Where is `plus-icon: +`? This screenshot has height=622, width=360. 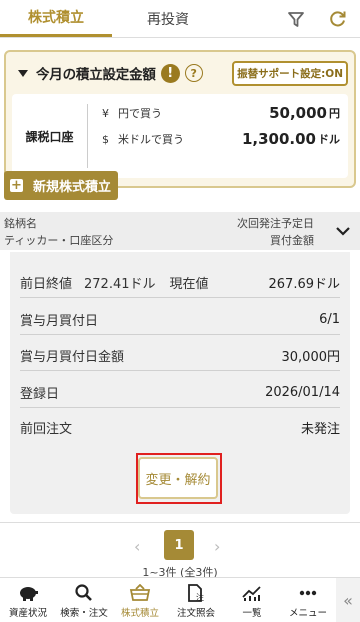 plus-icon: + is located at coordinates (16, 185).